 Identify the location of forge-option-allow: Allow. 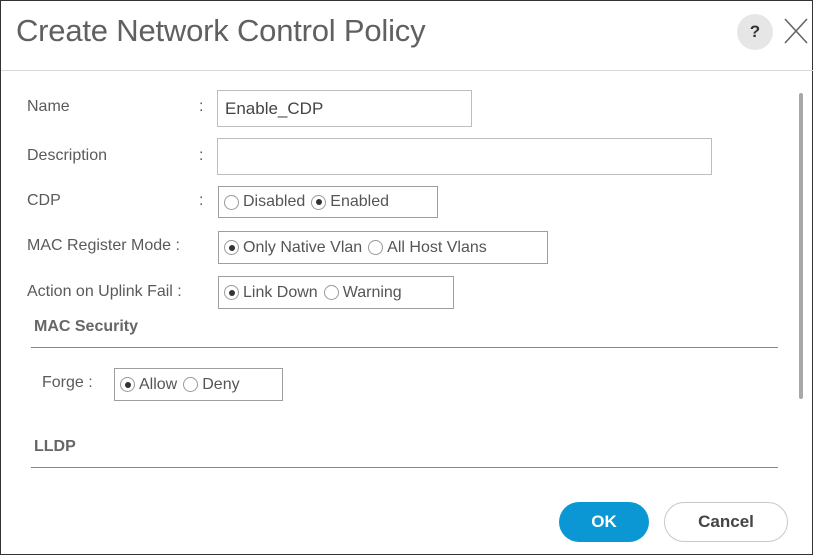
(148, 385).